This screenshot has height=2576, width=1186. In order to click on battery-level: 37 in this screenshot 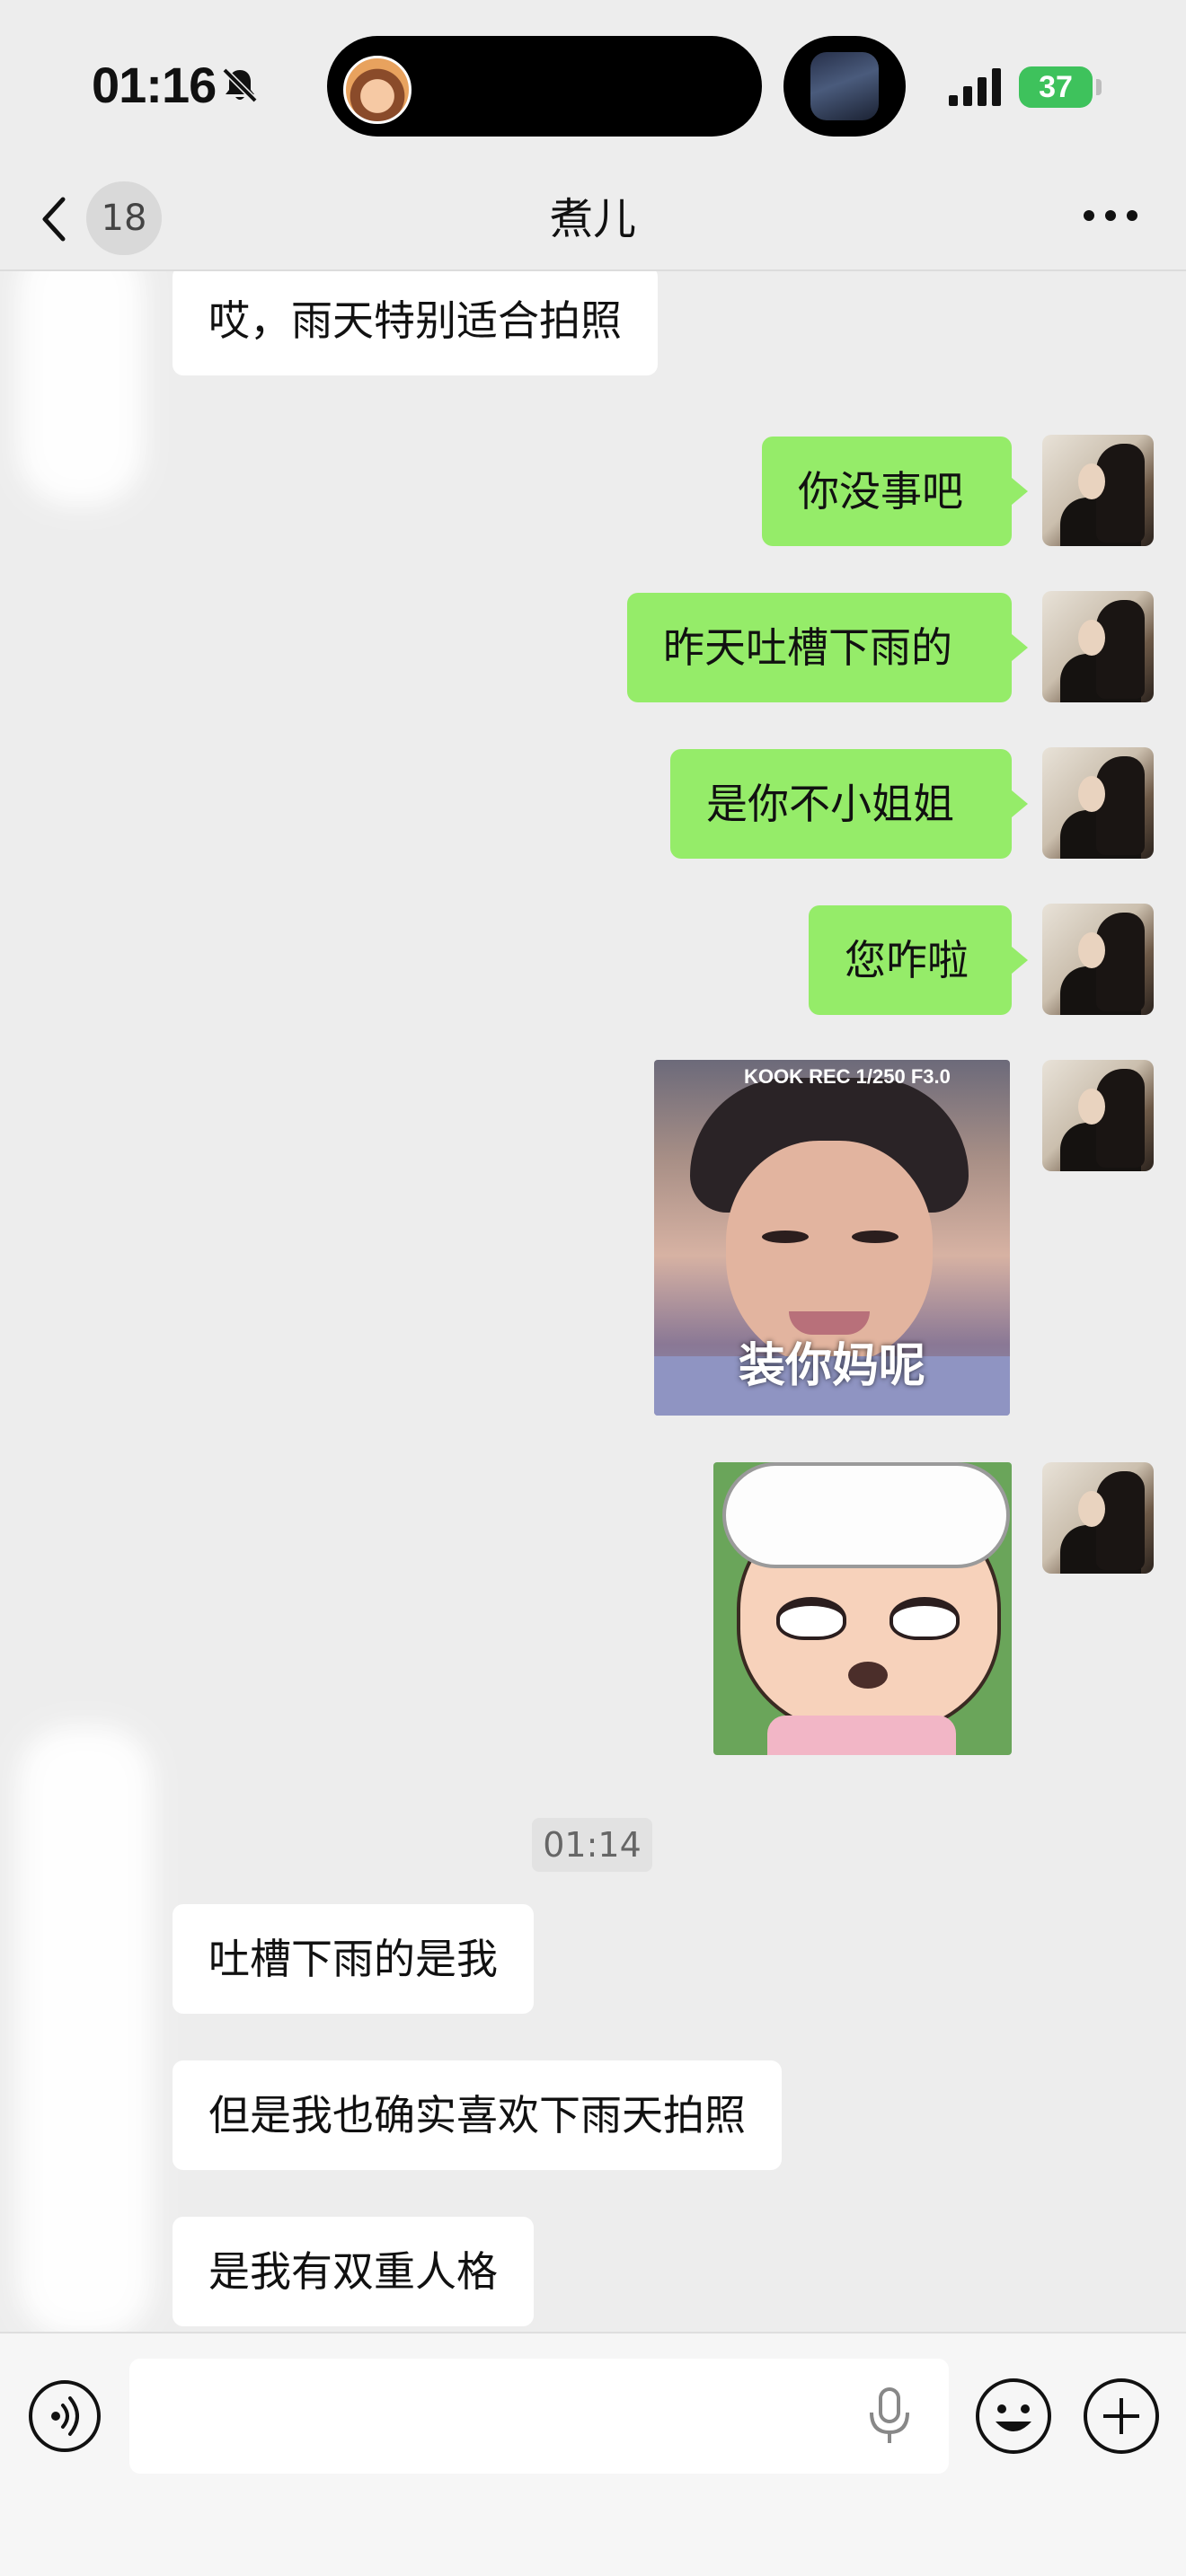, I will do `click(1056, 86)`.